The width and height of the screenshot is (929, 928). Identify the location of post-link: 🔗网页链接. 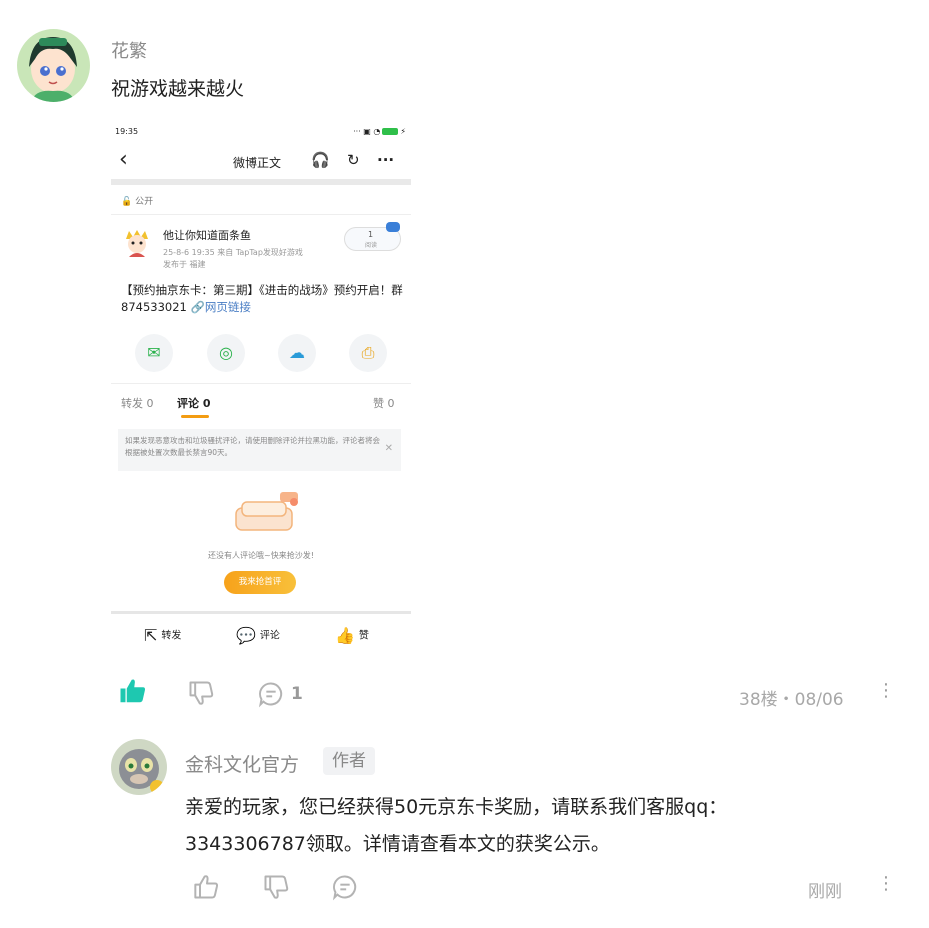
(221, 307).